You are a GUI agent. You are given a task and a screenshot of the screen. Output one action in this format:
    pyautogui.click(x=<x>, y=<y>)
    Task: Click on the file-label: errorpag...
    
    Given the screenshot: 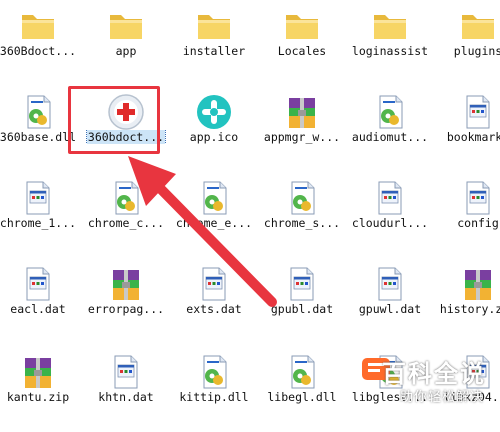 What is the action you would take?
    pyautogui.click(x=126, y=309)
    